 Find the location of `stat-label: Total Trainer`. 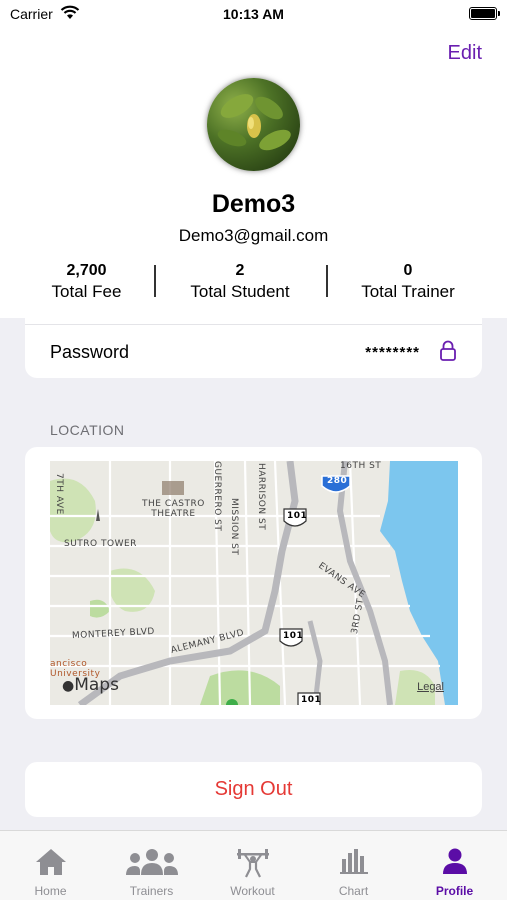

stat-label: Total Trainer is located at coordinates (408, 291).